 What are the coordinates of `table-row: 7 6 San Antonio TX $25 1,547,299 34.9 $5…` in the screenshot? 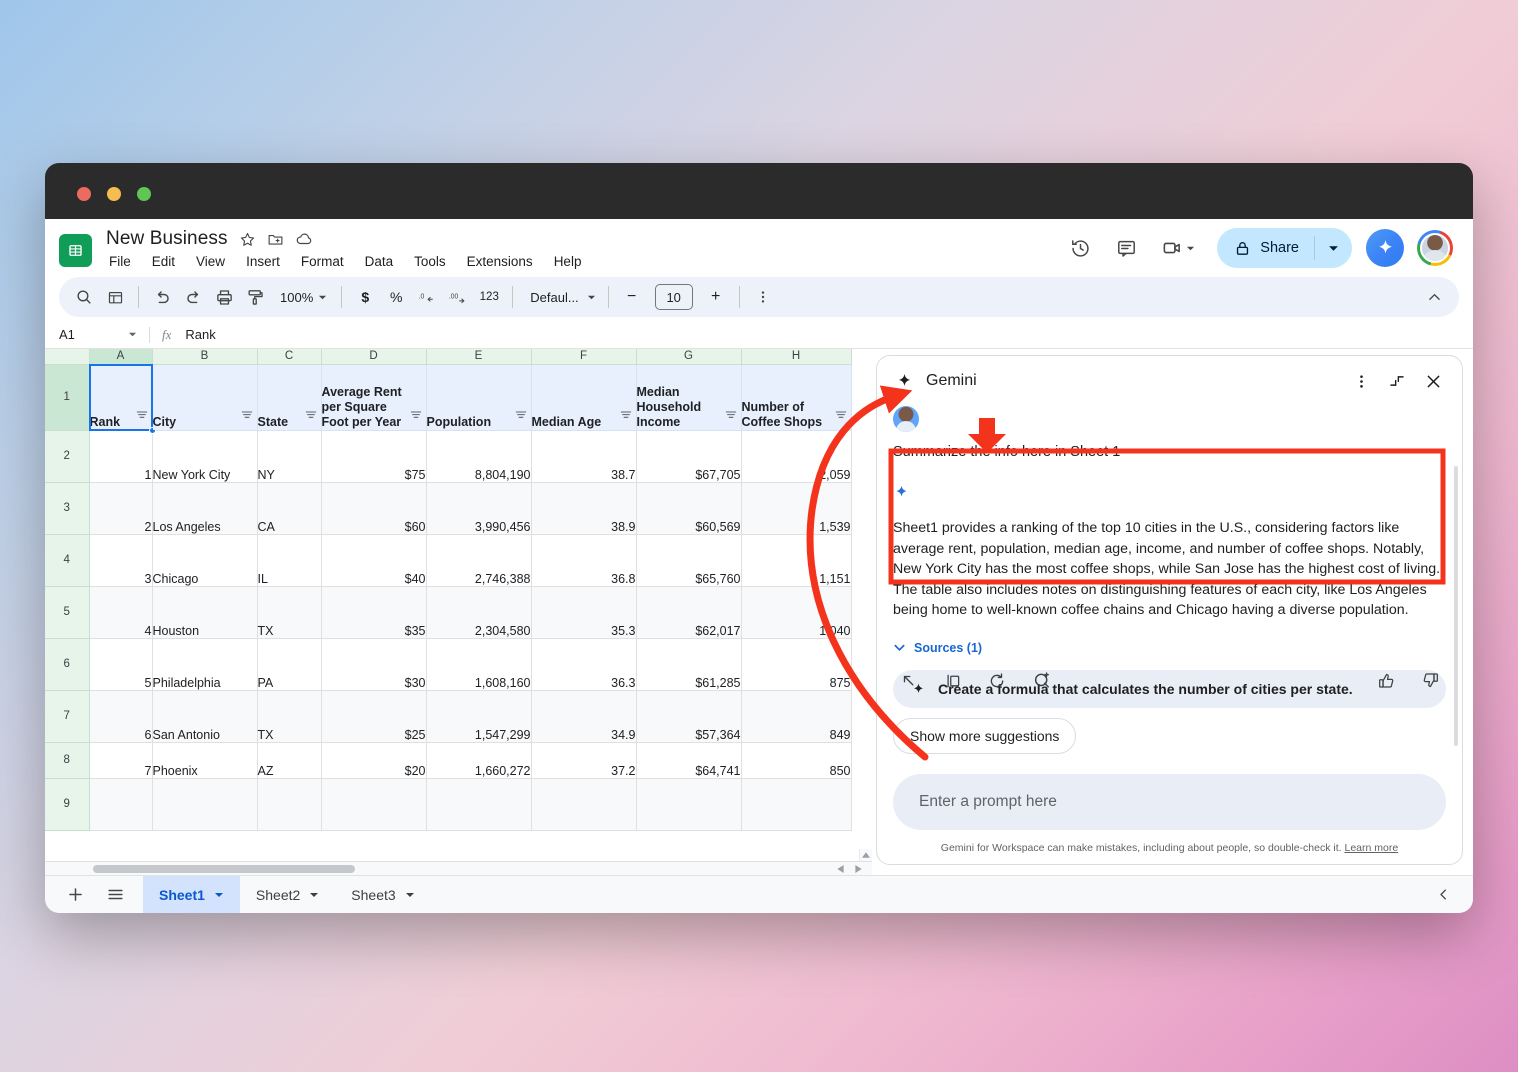 It's located at (448, 716).